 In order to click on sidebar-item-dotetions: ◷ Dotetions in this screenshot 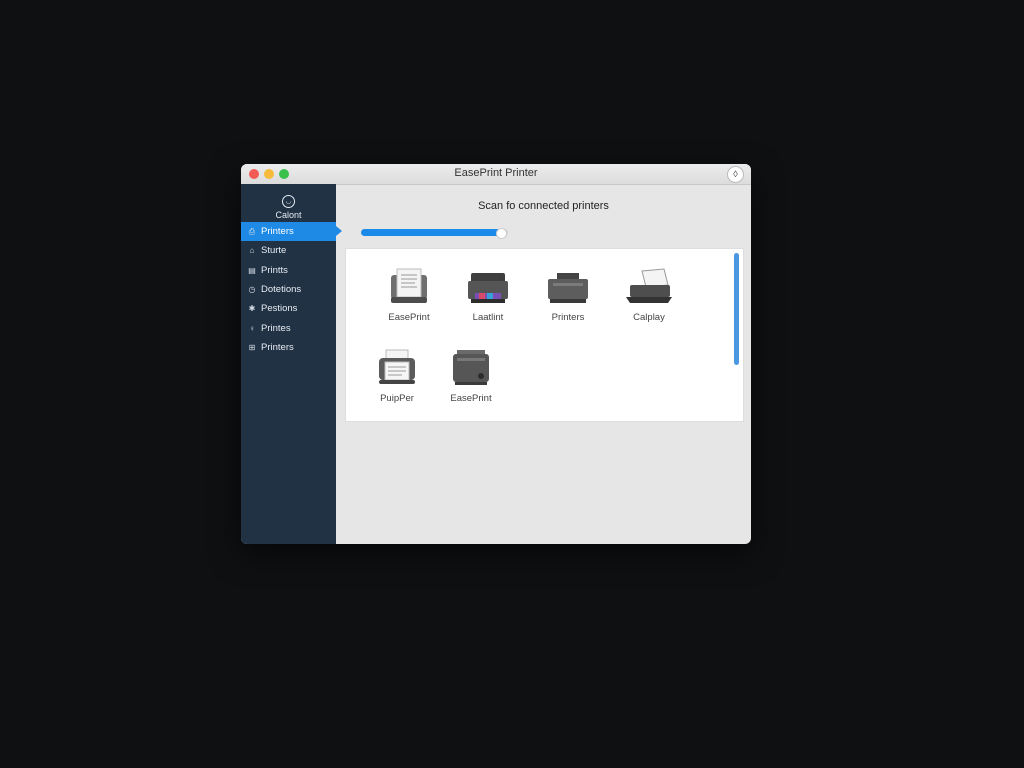, I will do `click(288, 289)`.